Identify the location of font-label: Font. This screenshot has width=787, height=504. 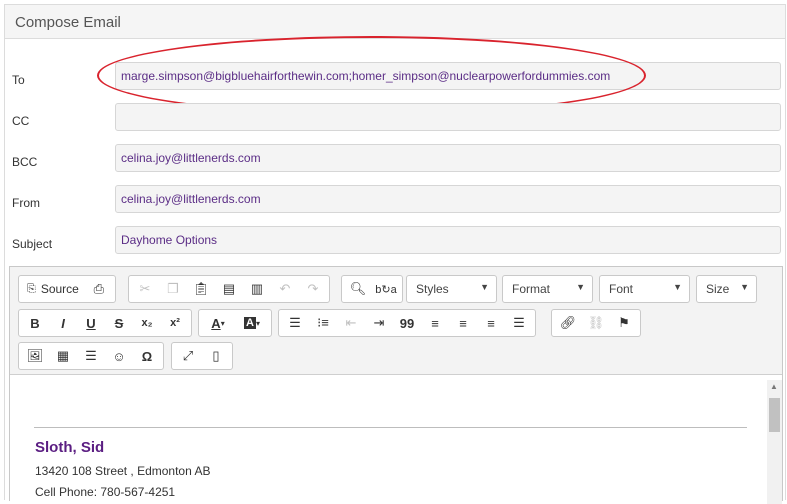
(621, 289).